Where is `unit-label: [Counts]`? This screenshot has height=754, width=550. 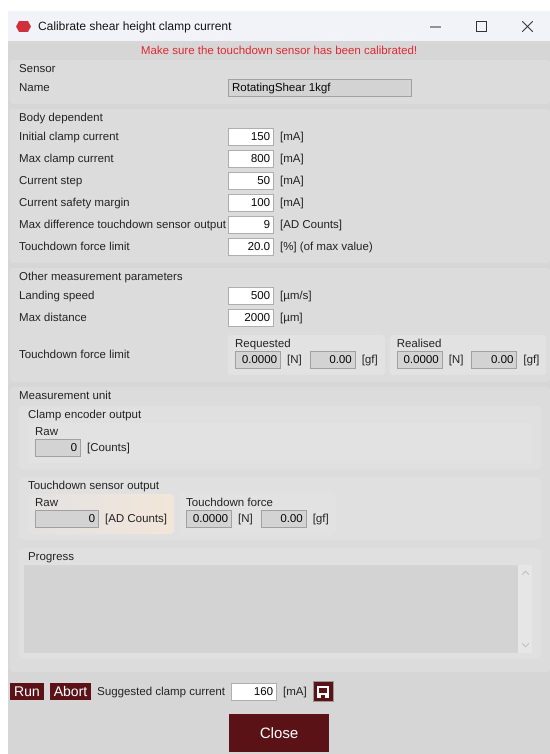
unit-label: [Counts] is located at coordinates (108, 448).